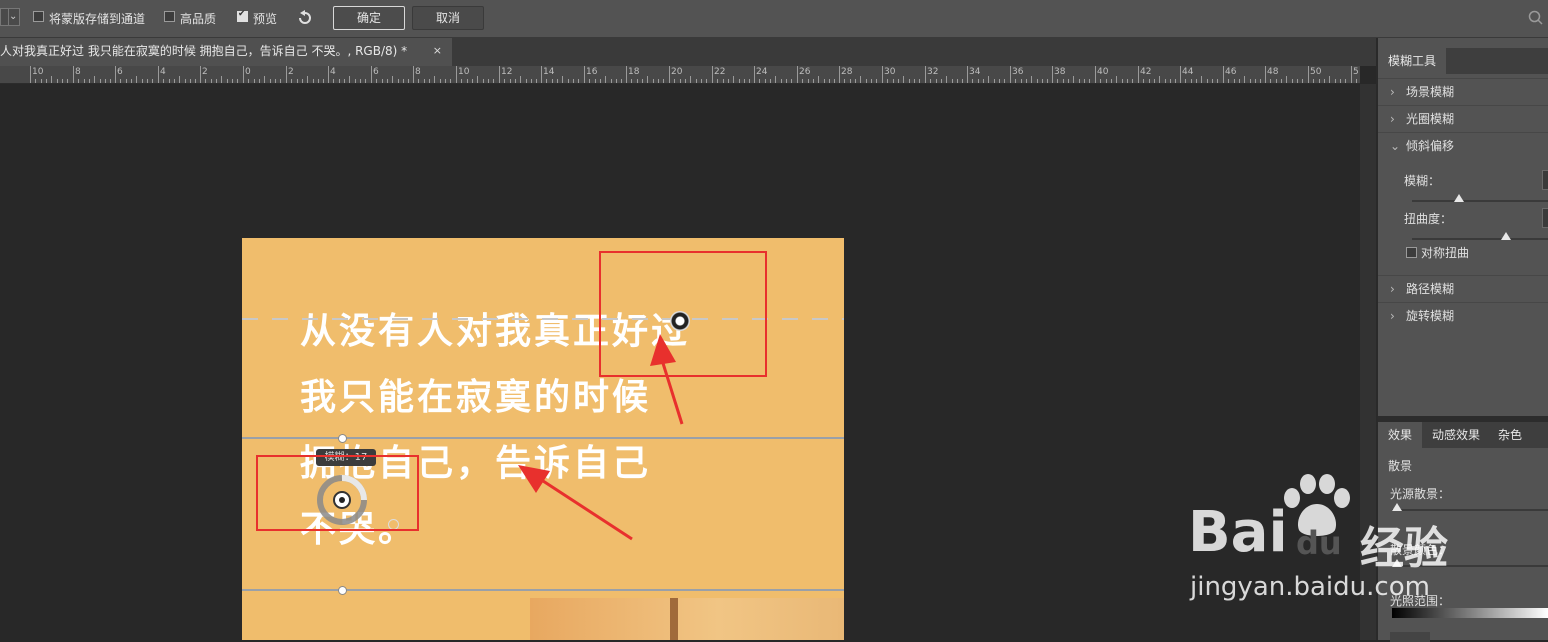  What do you see at coordinates (1545, 180) in the screenshot?
I see `blur-amount-field` at bounding box center [1545, 180].